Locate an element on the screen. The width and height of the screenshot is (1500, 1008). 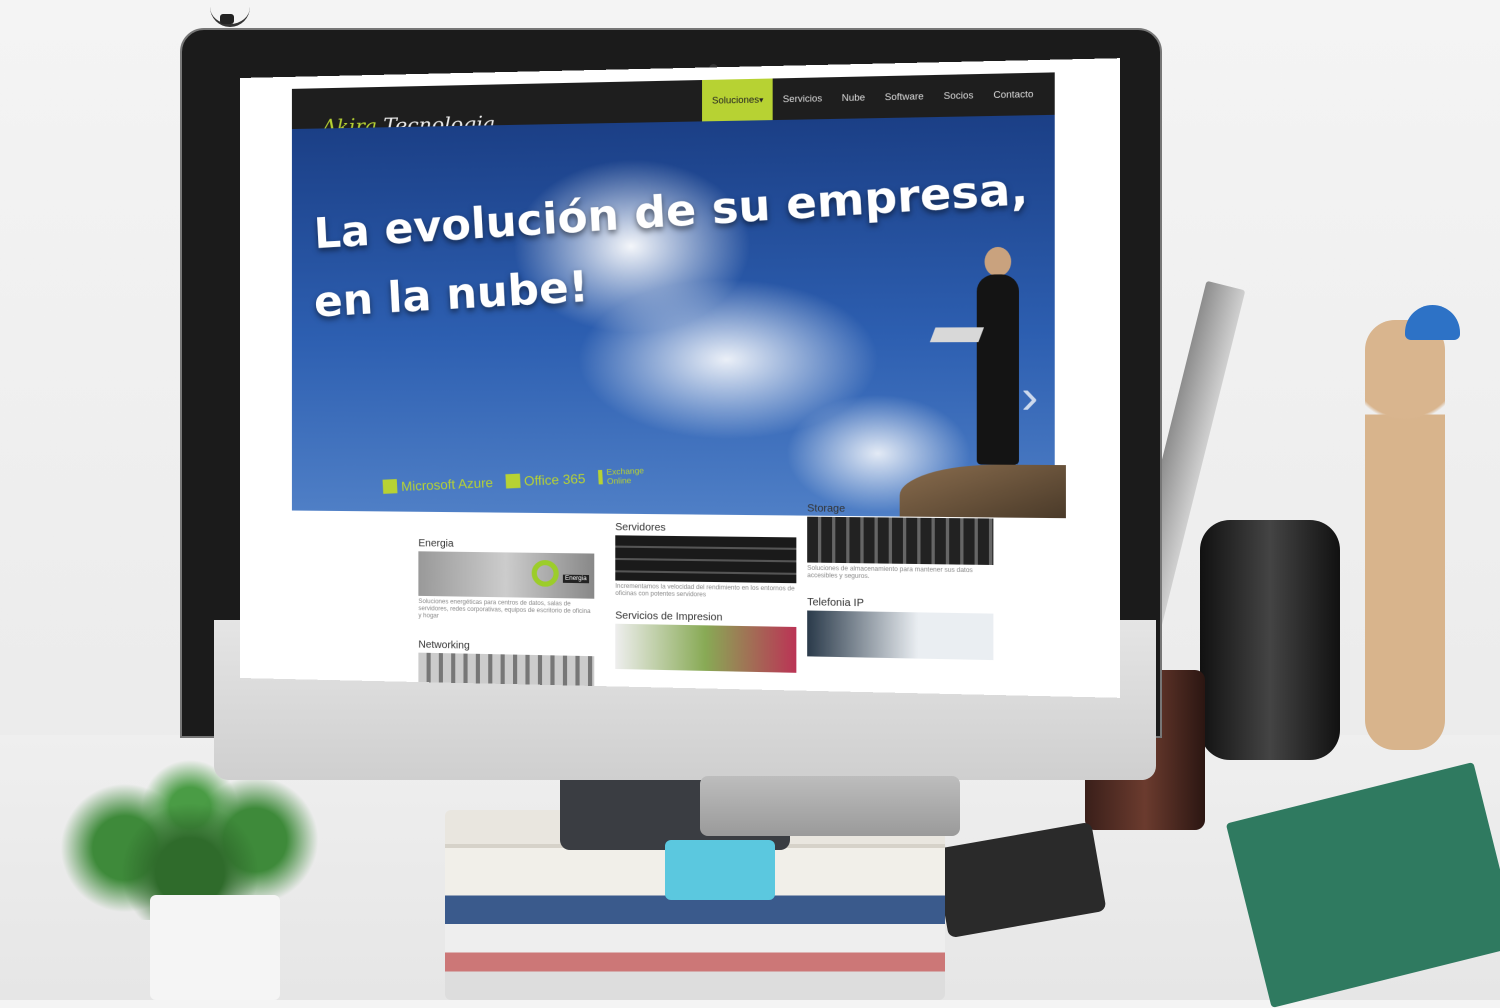
plant-pot is located at coordinates (215, 947).